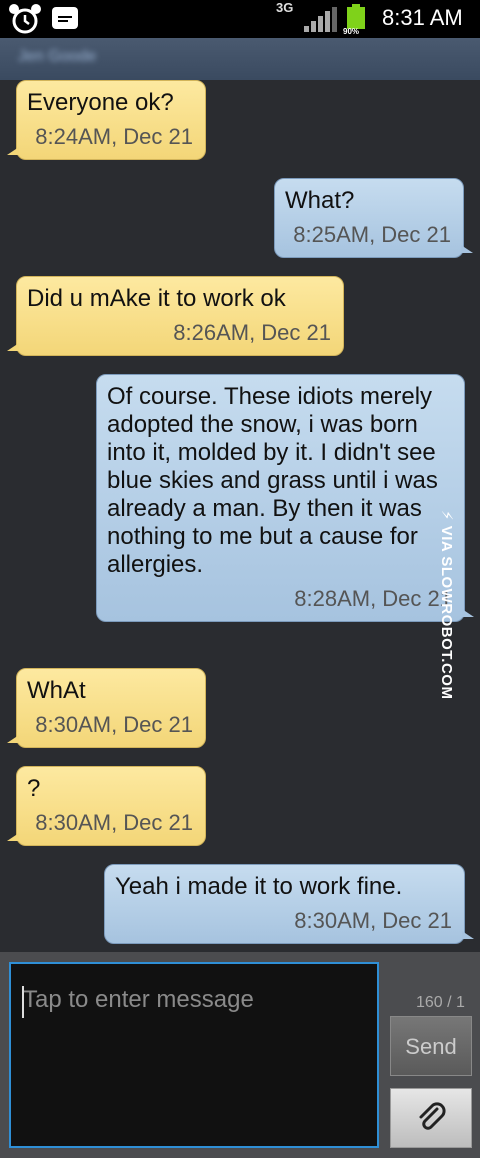  I want to click on message-notification-icon, so click(65, 18).